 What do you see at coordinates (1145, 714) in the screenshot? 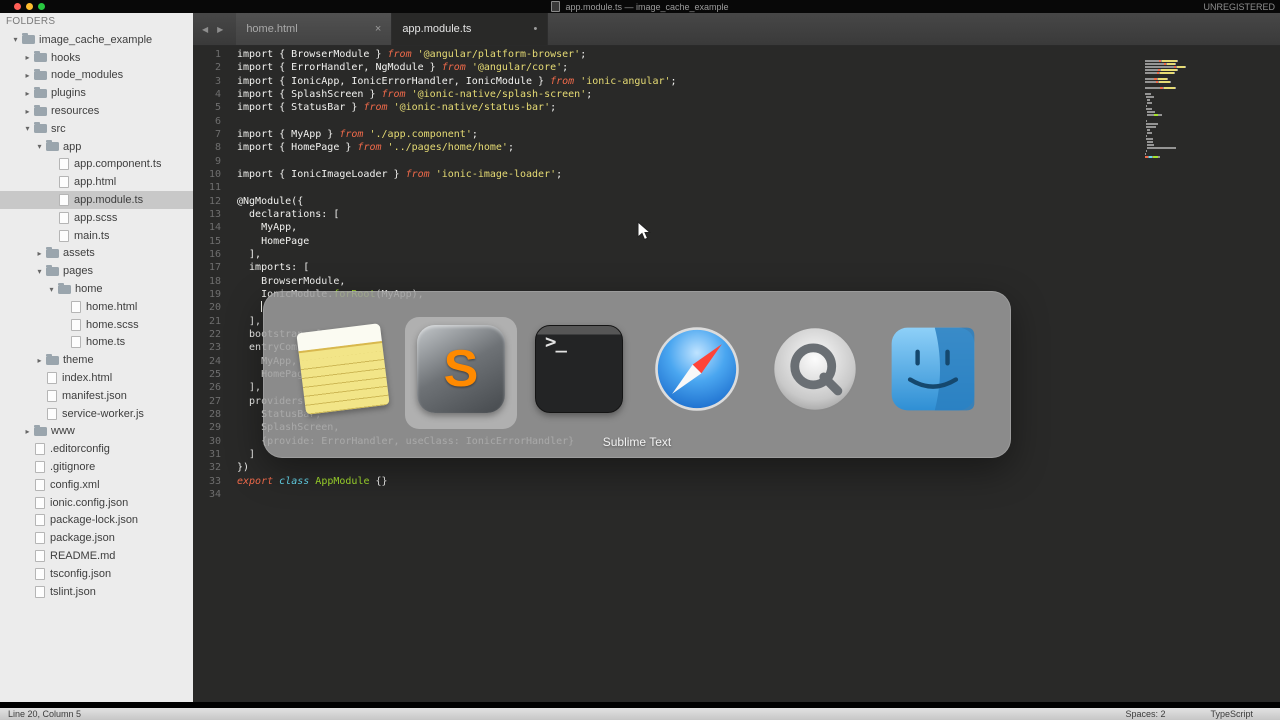
I see `indent-status: Spaces: 2` at bounding box center [1145, 714].